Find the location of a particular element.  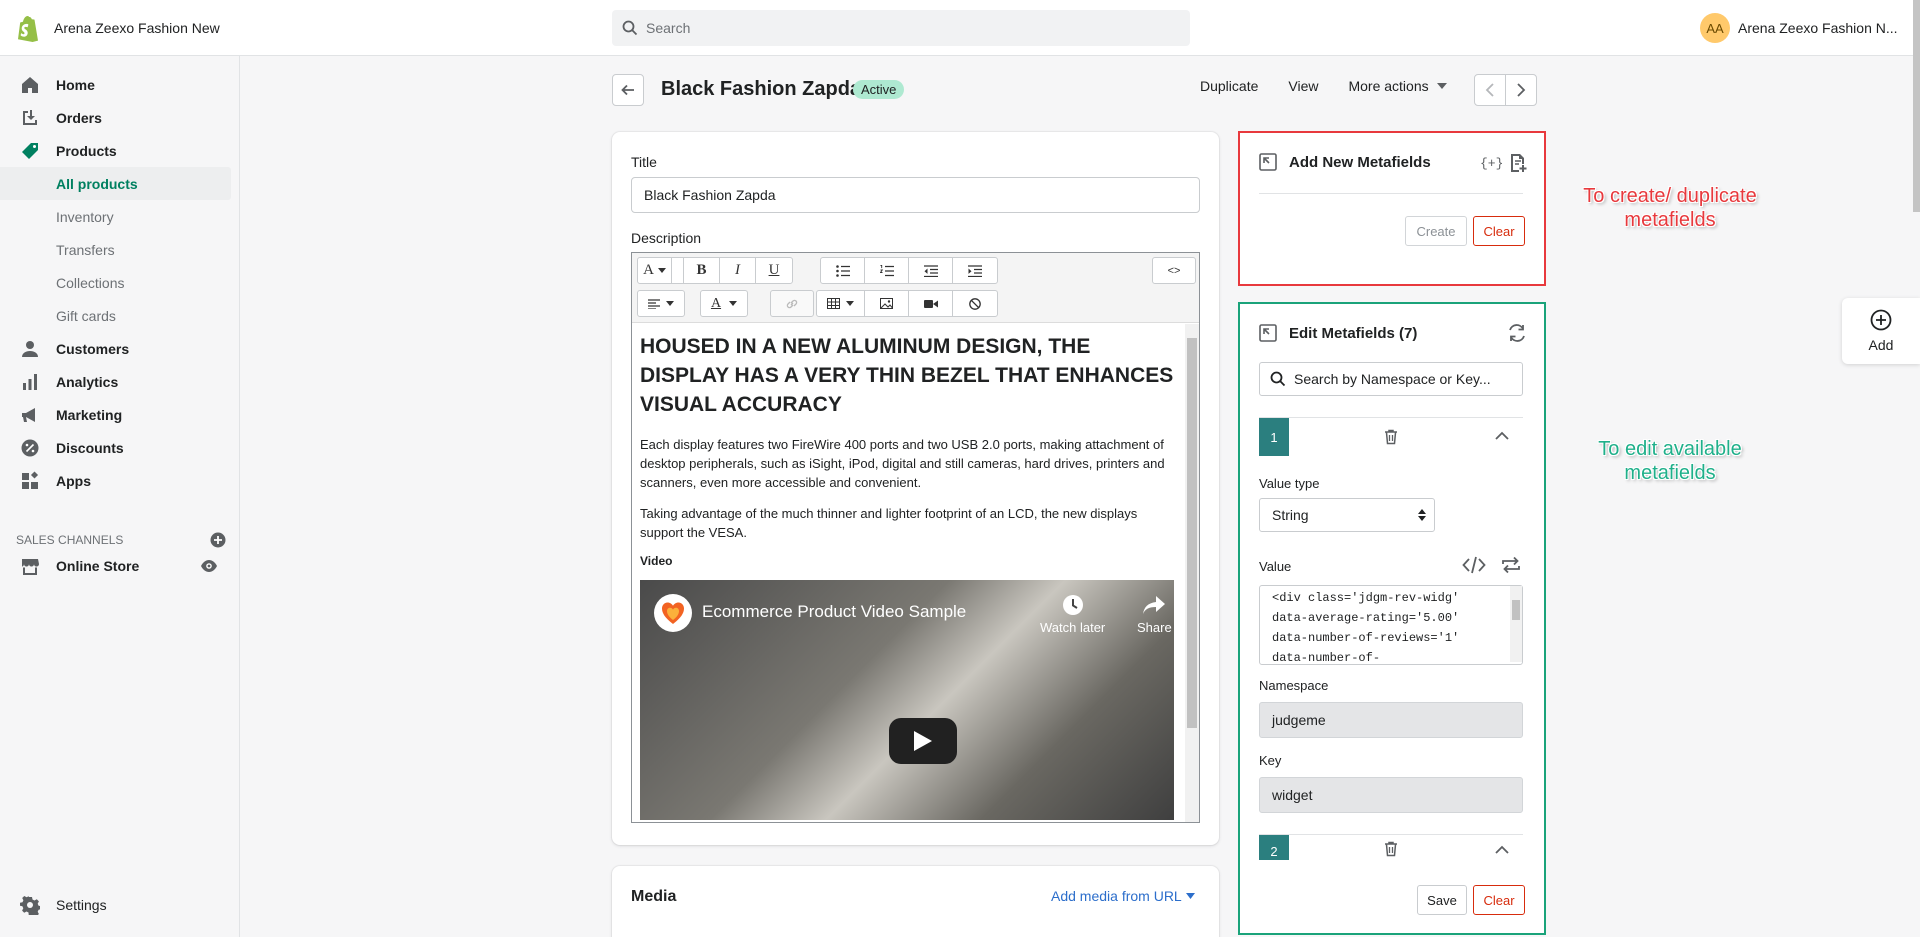

watch-later-button: Watch later is located at coordinates (1072, 614).